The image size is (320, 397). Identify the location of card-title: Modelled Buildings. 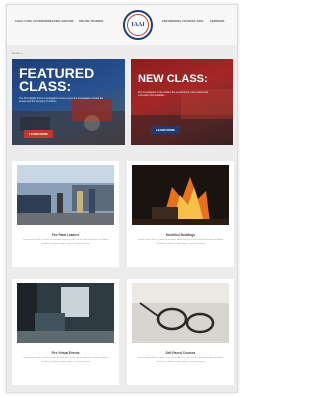
(180, 235).